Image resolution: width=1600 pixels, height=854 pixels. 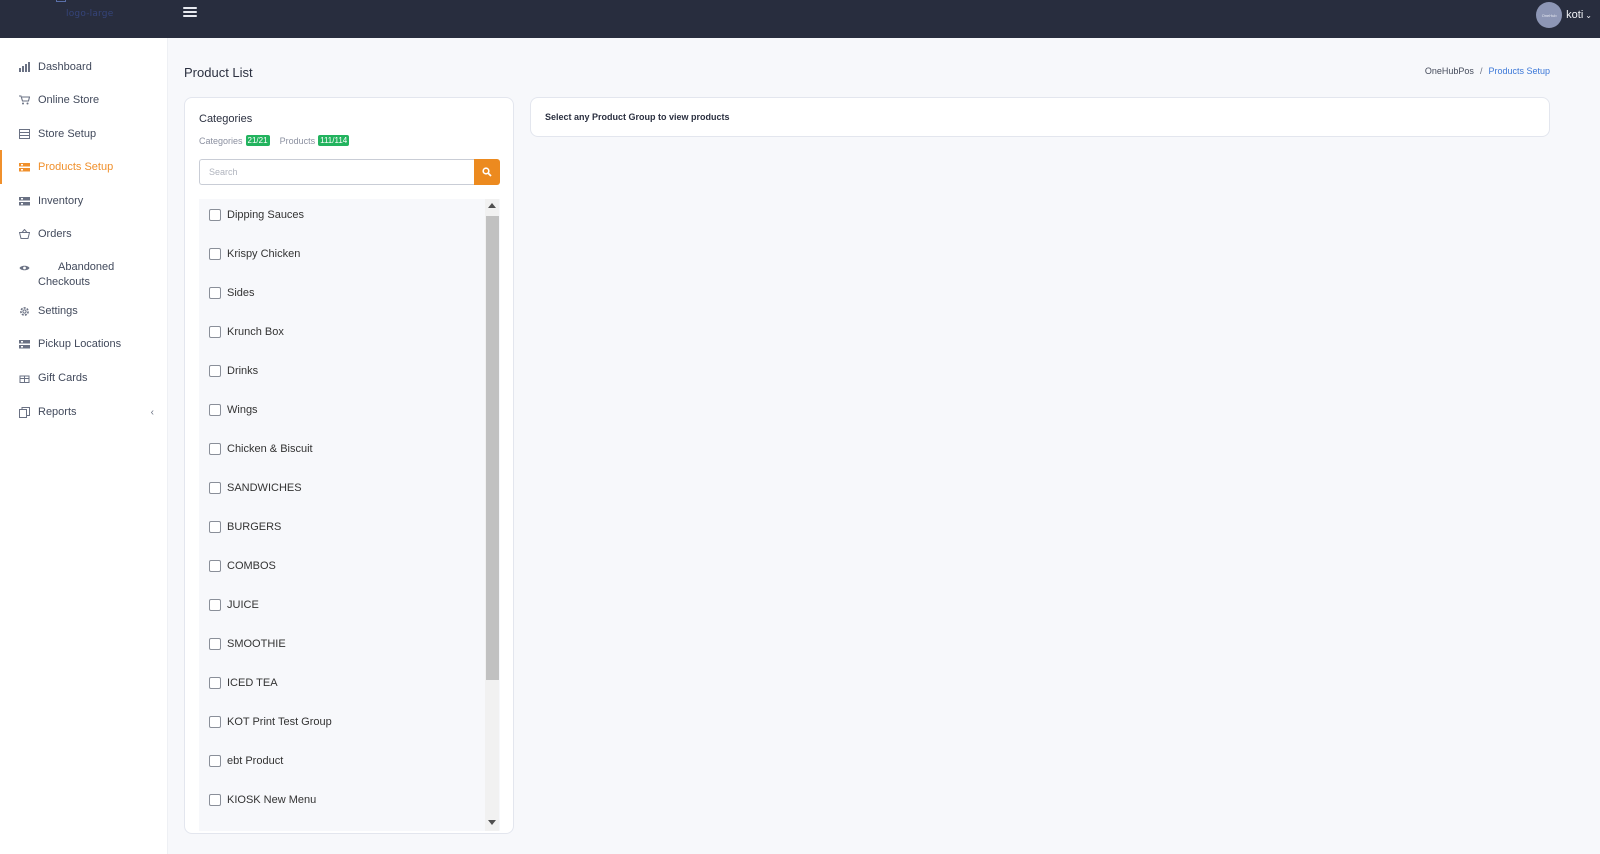 I want to click on category-item: KIOSK New Menu, so click(x=262, y=800).